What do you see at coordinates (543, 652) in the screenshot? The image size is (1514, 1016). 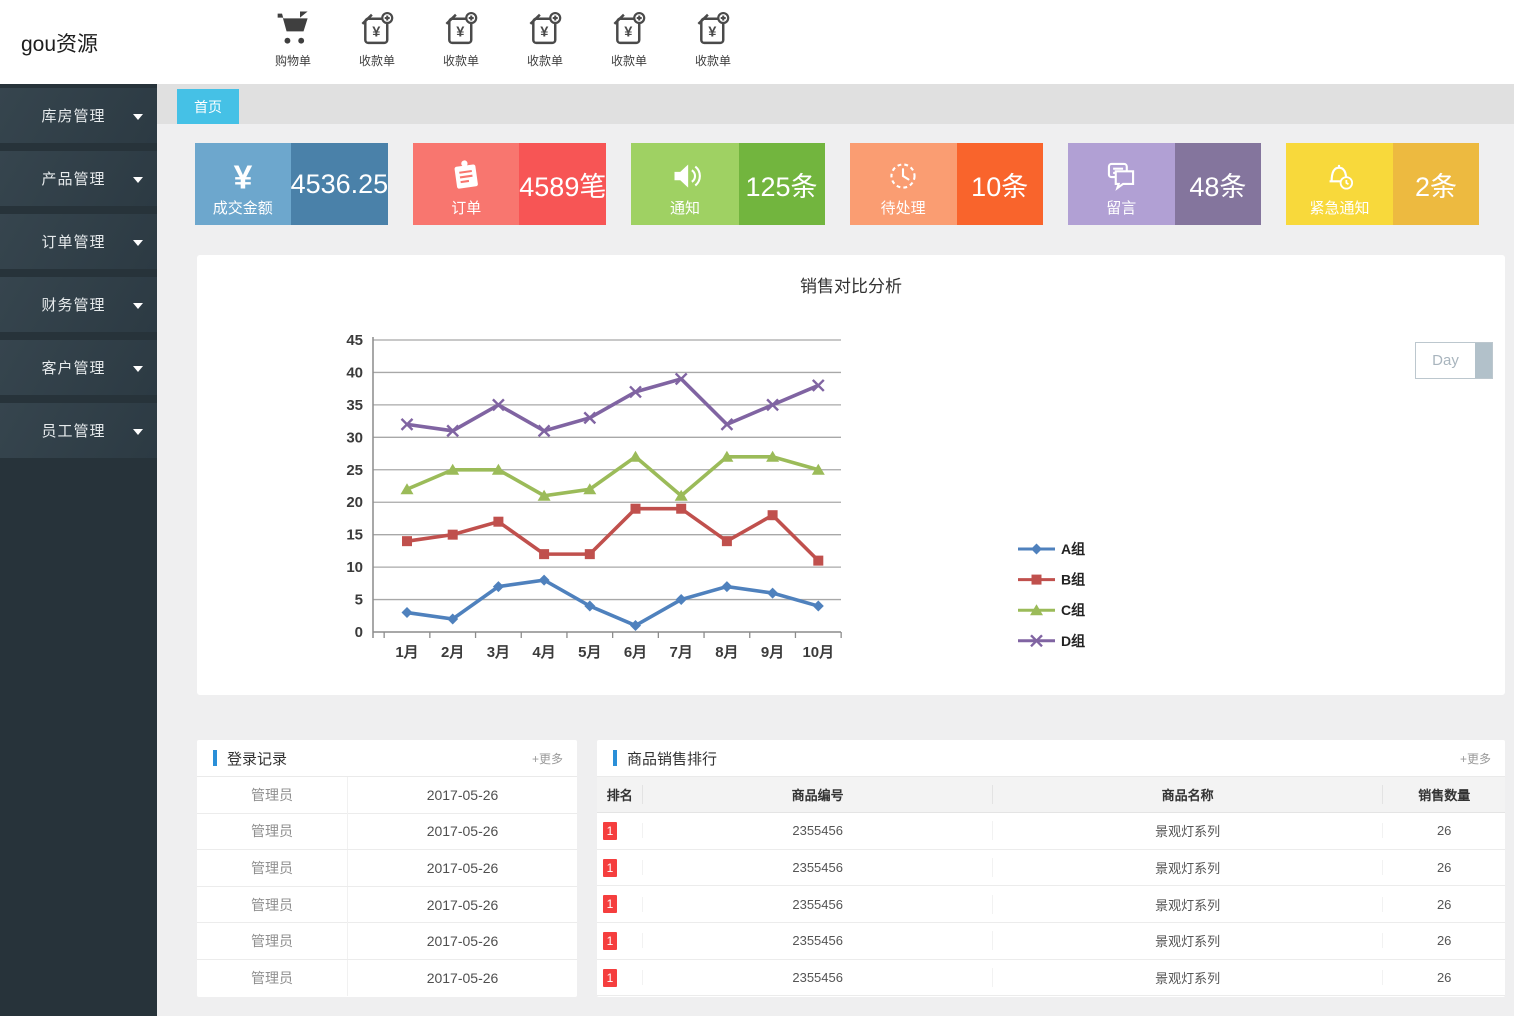 I see `svg-text: 4月` at bounding box center [543, 652].